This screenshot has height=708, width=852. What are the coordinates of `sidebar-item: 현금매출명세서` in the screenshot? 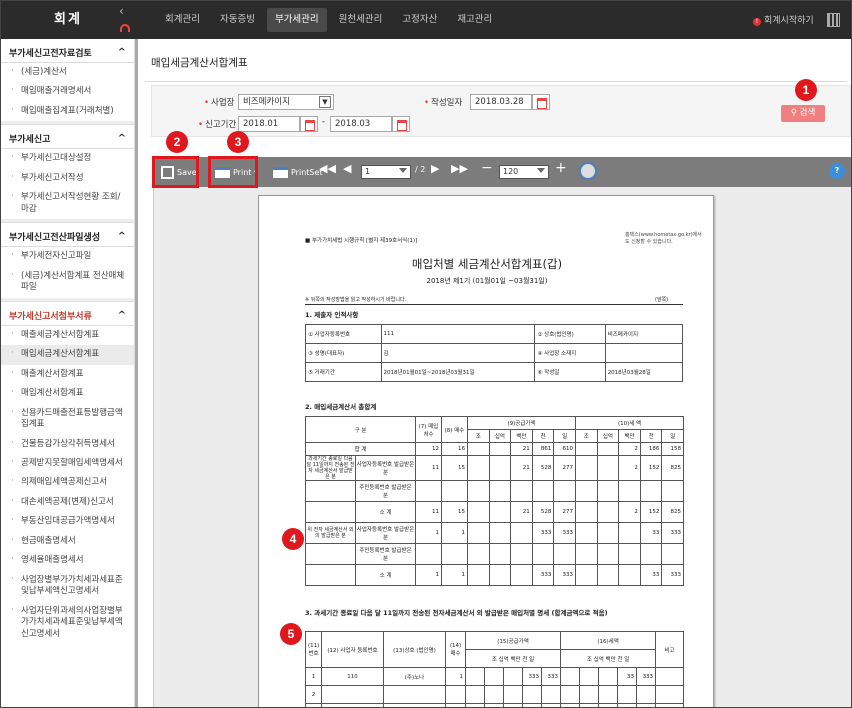 It's located at (67, 541).